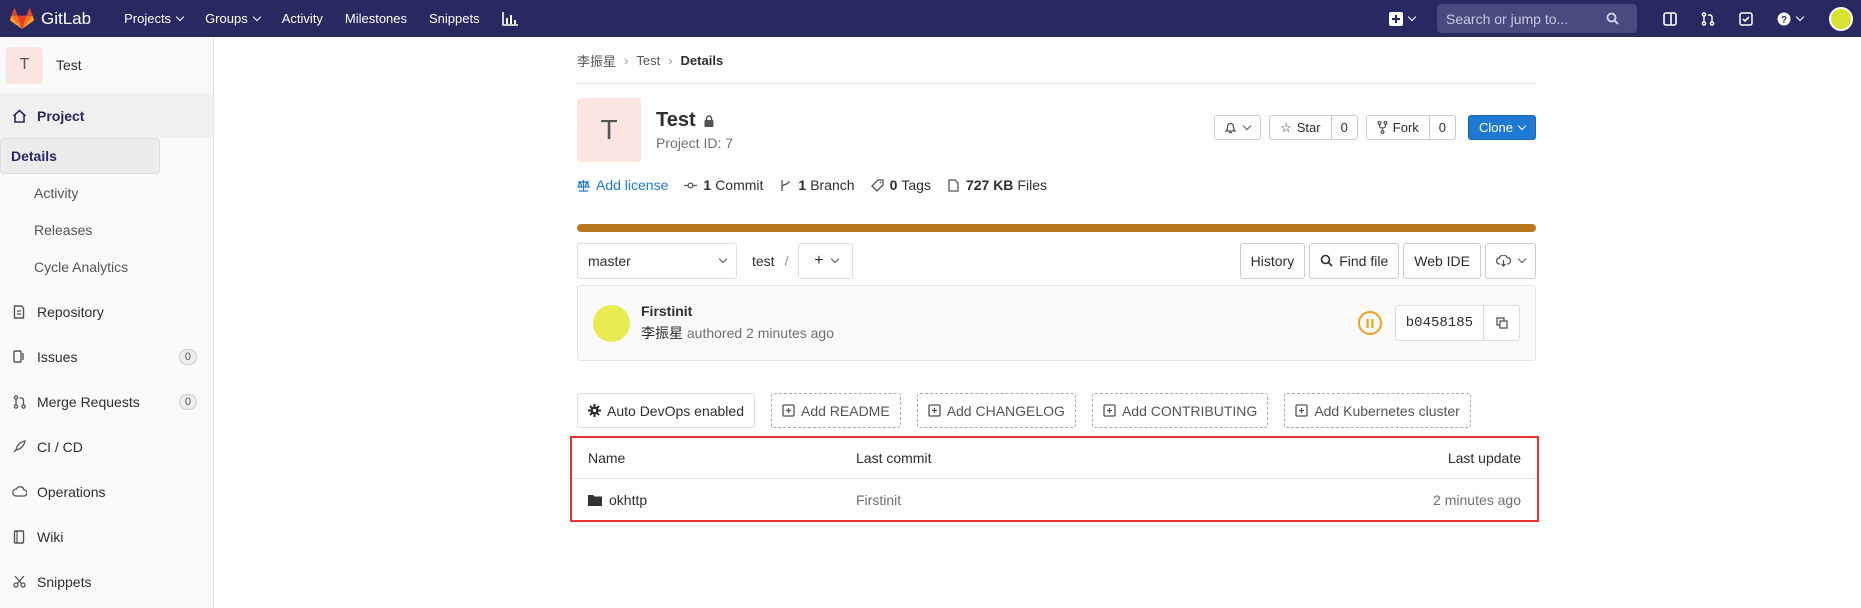 Image resolution: width=1861 pixels, height=608 pixels. Describe the element at coordinates (1439, 323) in the screenshot. I see `commit-sha: b0458185` at that location.